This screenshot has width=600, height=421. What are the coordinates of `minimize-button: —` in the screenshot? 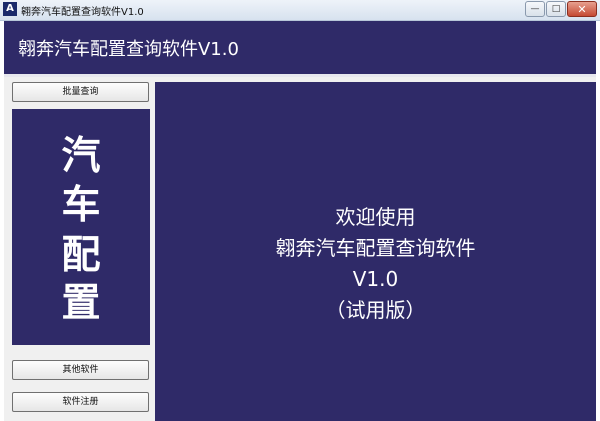 It's located at (535, 9).